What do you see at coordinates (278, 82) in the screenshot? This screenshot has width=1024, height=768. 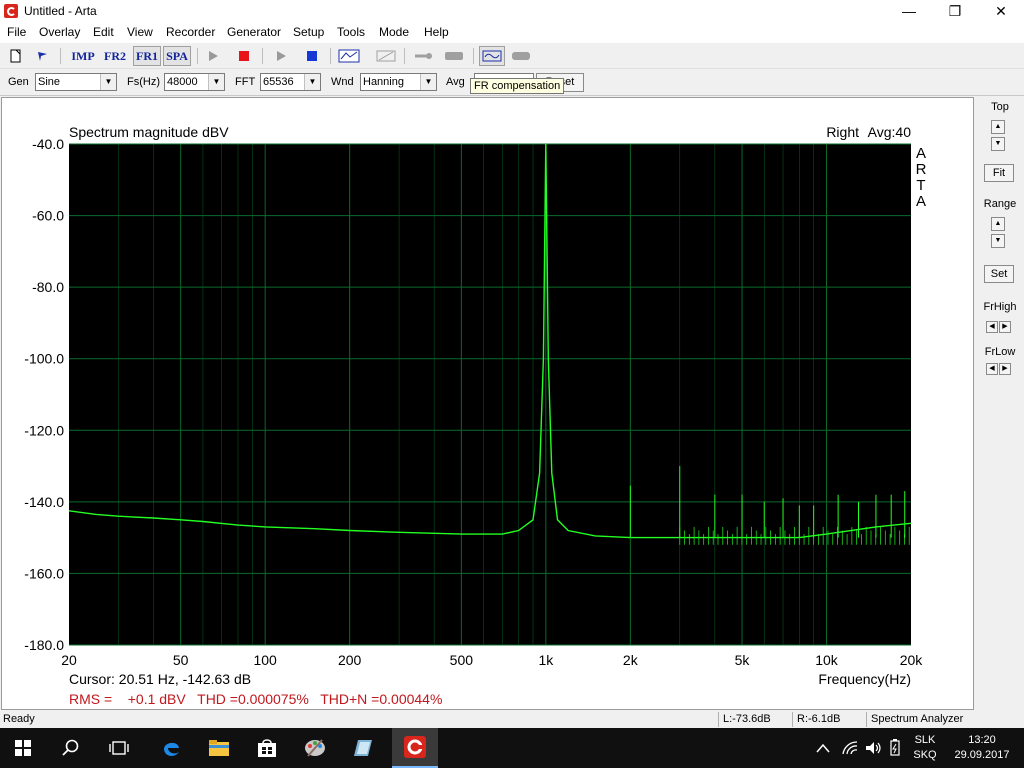 I see `fft-size-value: 65536` at bounding box center [278, 82].